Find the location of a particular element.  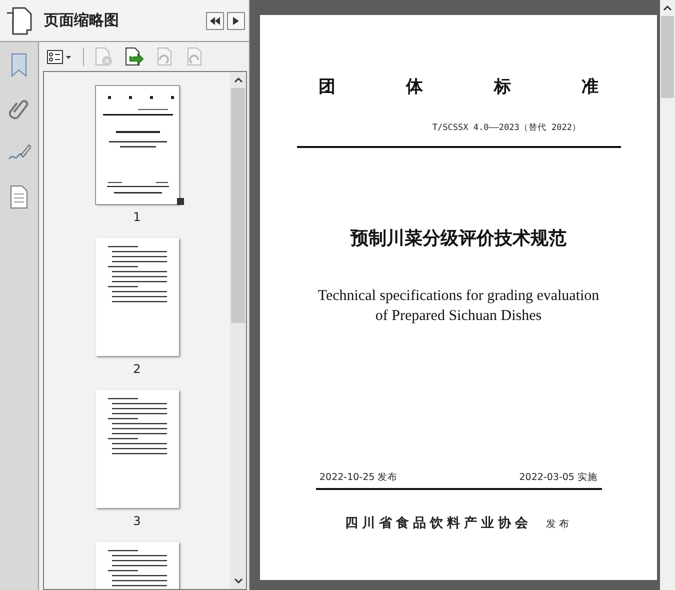

collapse-button is located at coordinates (215, 21).